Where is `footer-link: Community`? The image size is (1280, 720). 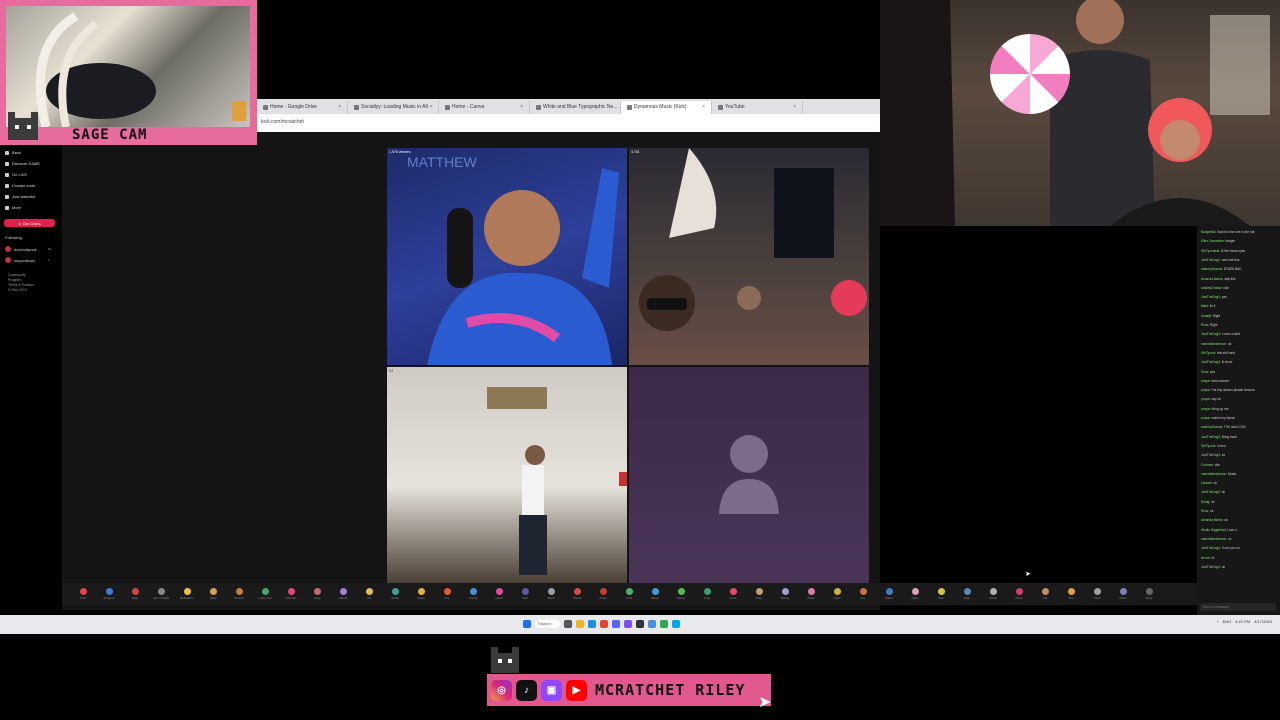 footer-link: Community is located at coordinates (17, 275).